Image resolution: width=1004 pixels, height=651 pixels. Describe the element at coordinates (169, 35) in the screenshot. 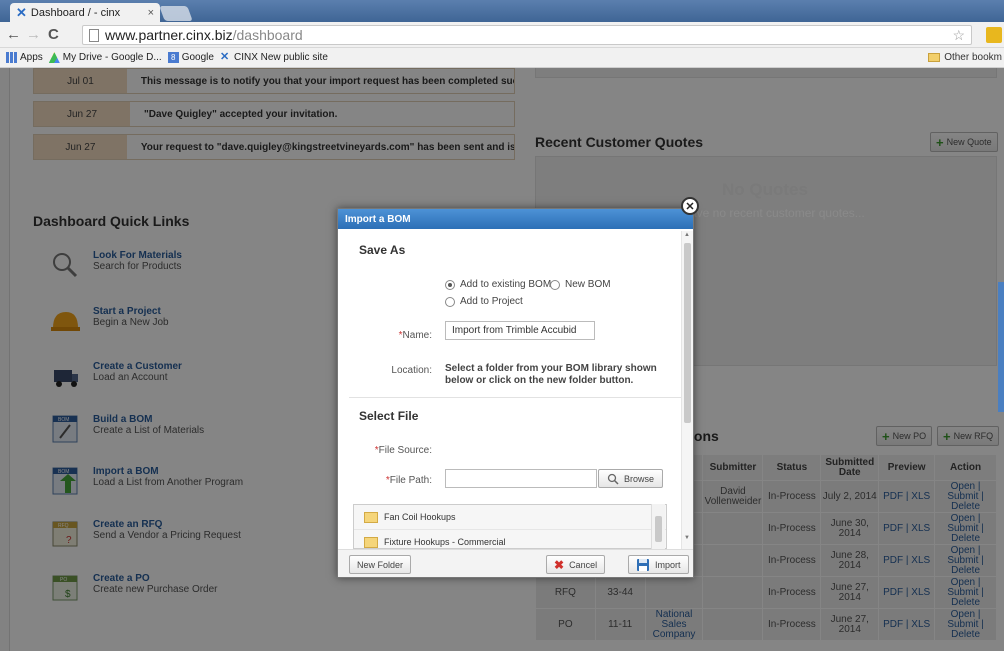

I see `url-host: www.partner.cinx.biz` at that location.